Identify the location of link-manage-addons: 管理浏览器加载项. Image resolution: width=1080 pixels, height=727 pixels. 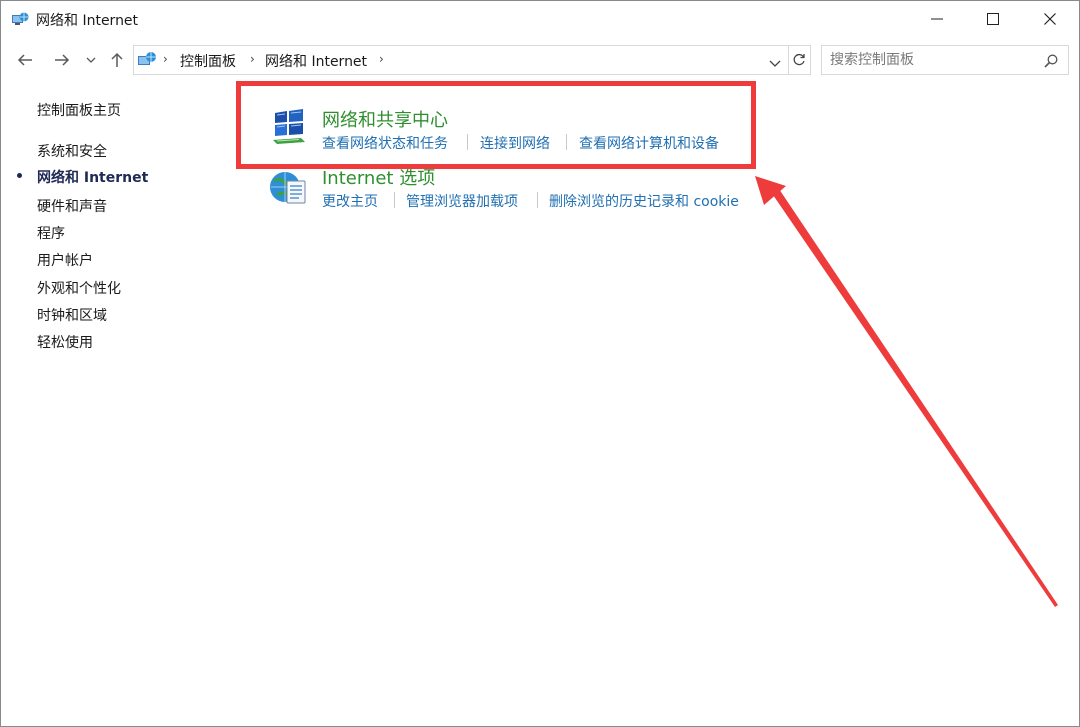
(462, 201).